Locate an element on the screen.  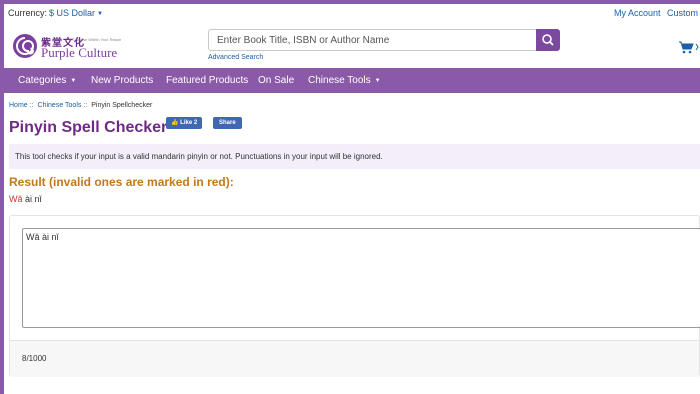
currency-select: $ US Dollar ▼ is located at coordinates (76, 13).